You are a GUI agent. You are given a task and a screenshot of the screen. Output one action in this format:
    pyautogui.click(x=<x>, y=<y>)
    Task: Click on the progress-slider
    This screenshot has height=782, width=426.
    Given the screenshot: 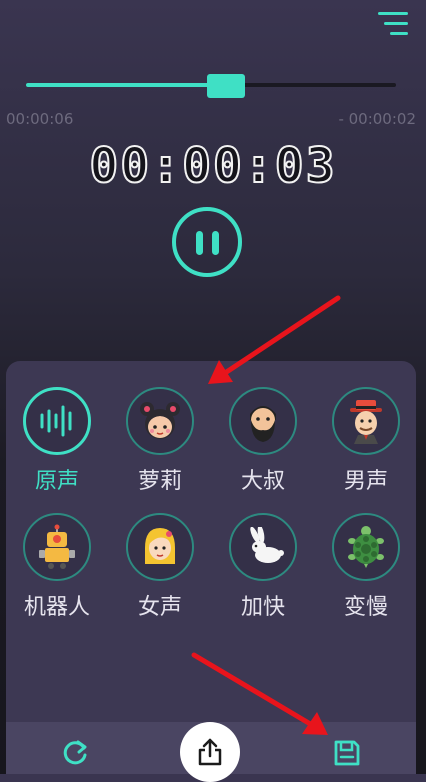 What is the action you would take?
    pyautogui.click(x=211, y=86)
    